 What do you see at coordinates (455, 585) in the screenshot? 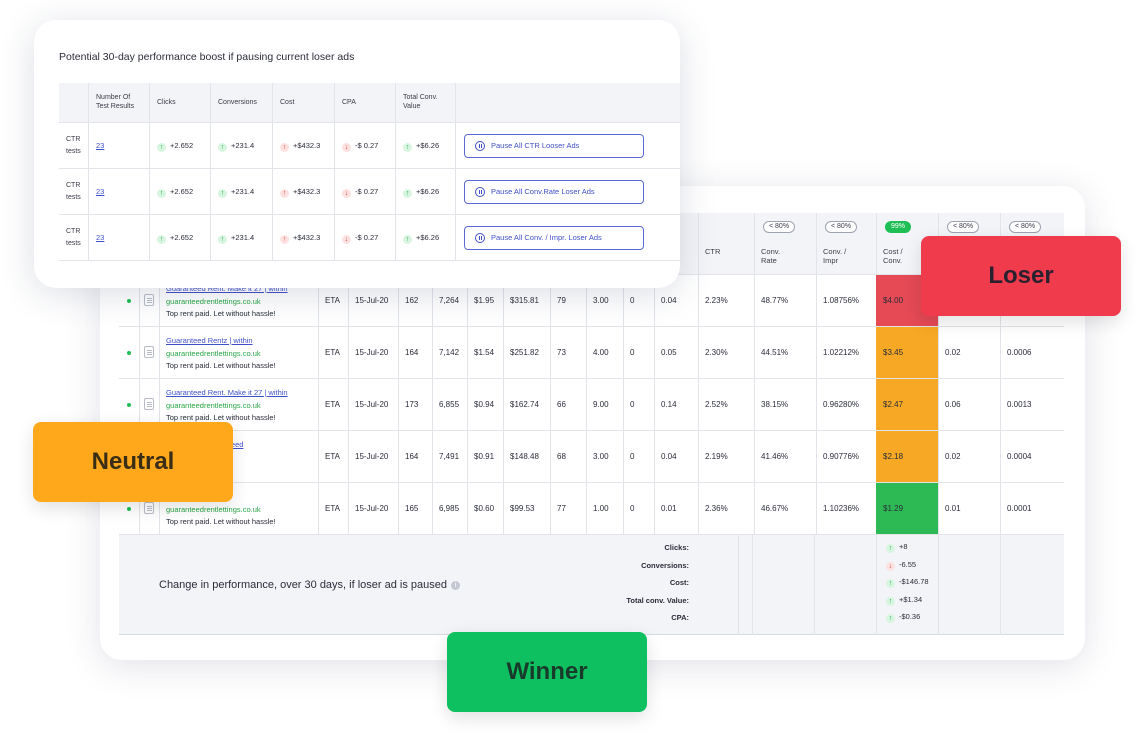
I see `info-icon: i` at bounding box center [455, 585].